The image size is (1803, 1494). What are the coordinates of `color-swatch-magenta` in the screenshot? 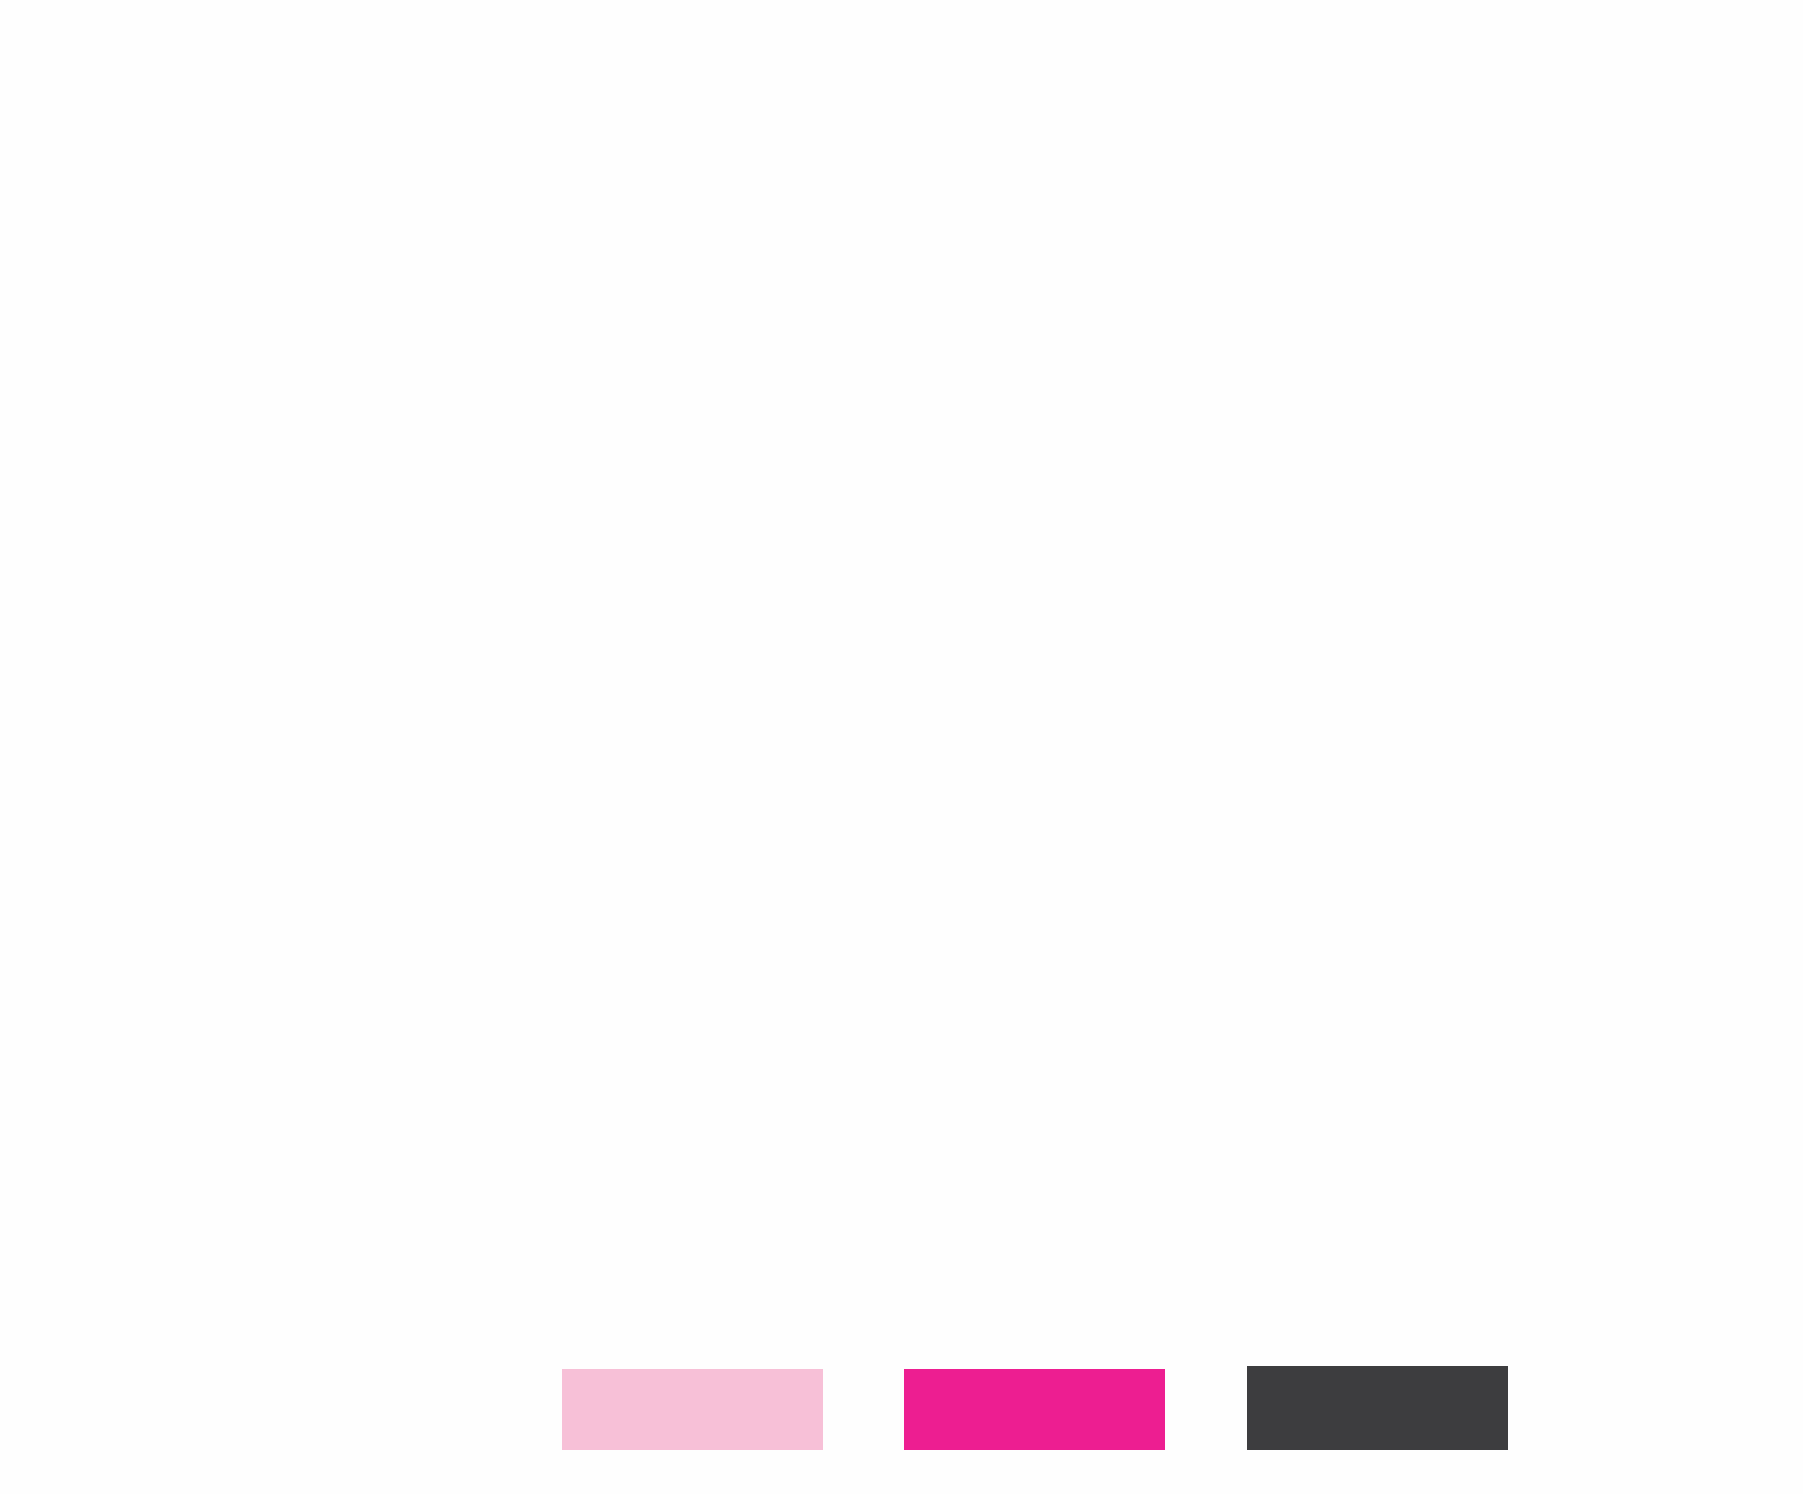 It's located at (1034, 1409).